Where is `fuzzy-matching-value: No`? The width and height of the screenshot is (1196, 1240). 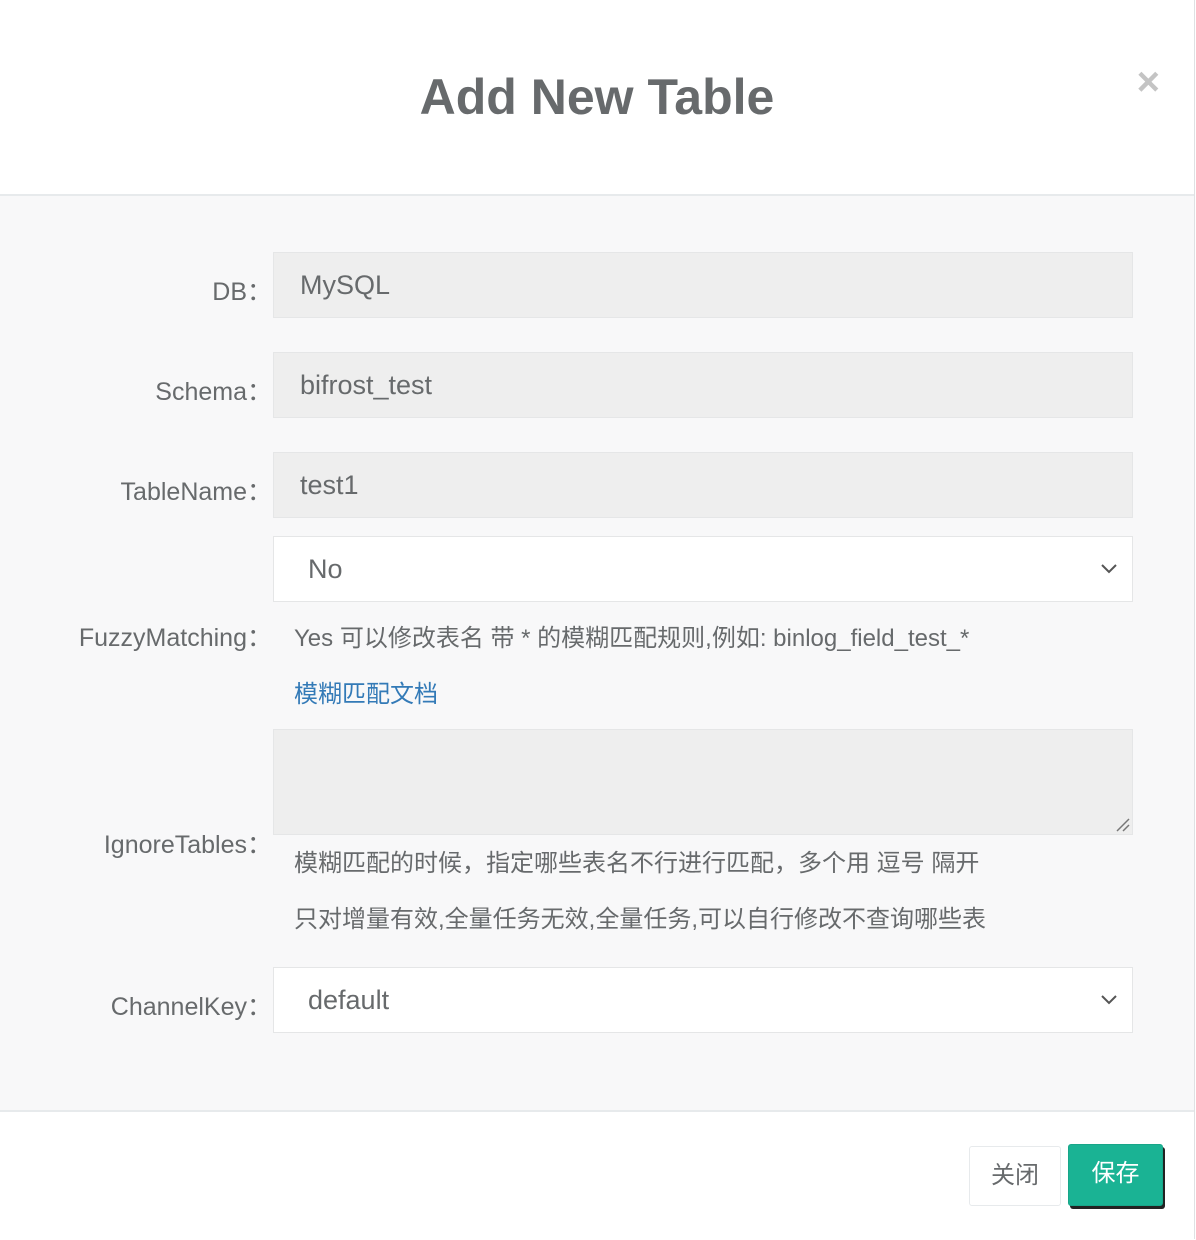 fuzzy-matching-value: No is located at coordinates (325, 569).